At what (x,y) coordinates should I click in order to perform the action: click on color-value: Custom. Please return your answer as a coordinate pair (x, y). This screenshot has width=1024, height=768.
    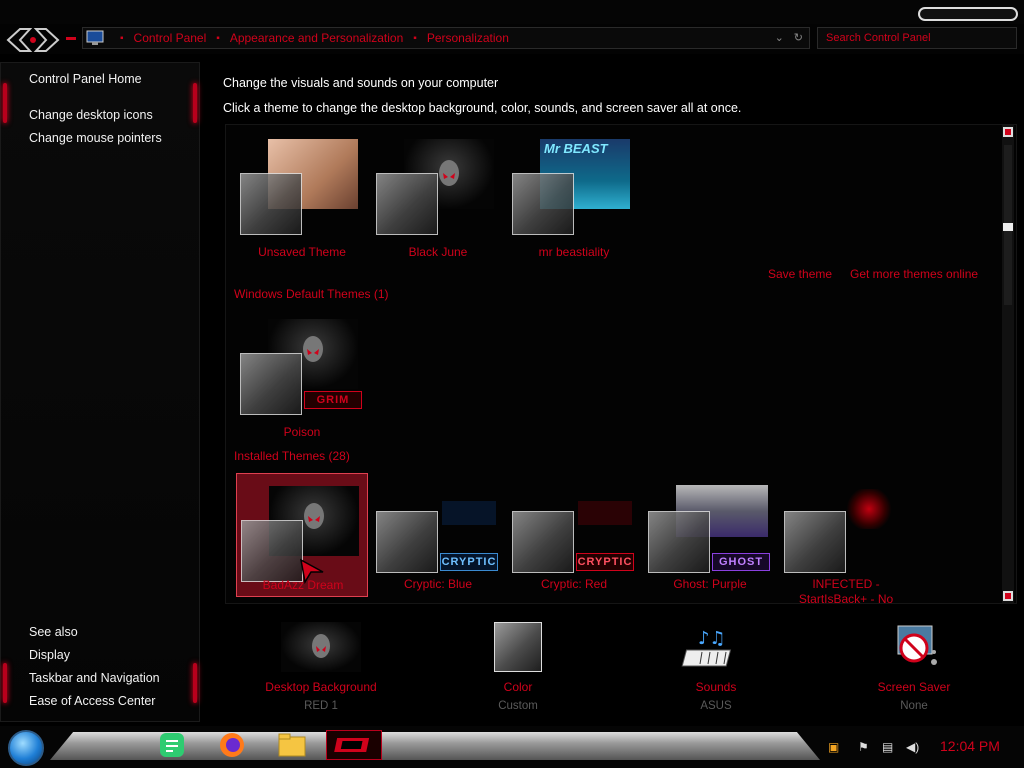
    Looking at the image, I should click on (518, 706).